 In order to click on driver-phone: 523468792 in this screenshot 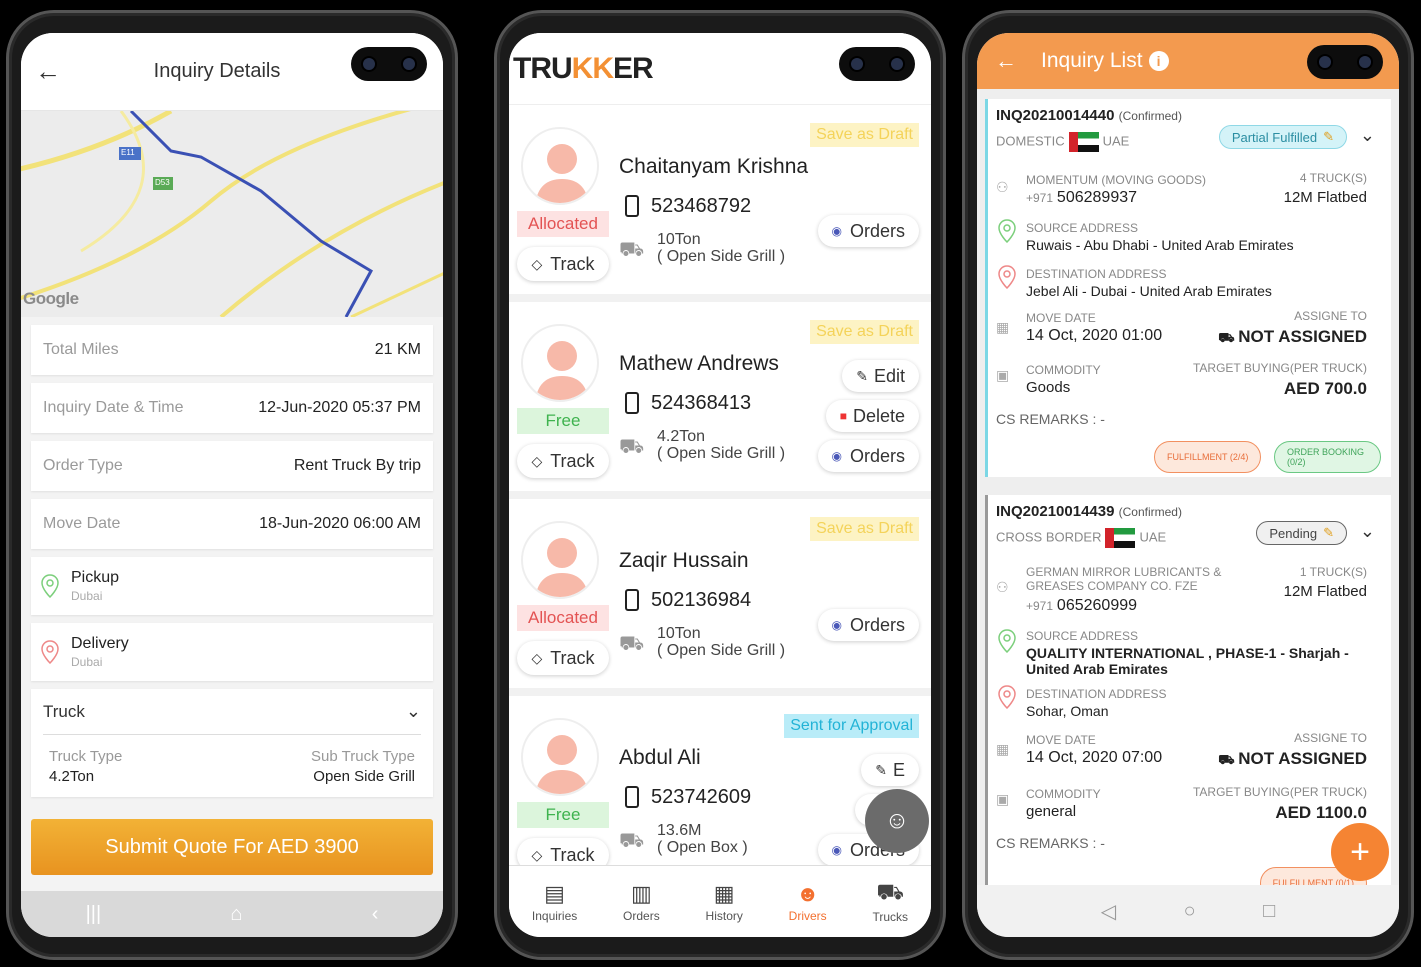, I will do `click(701, 206)`.